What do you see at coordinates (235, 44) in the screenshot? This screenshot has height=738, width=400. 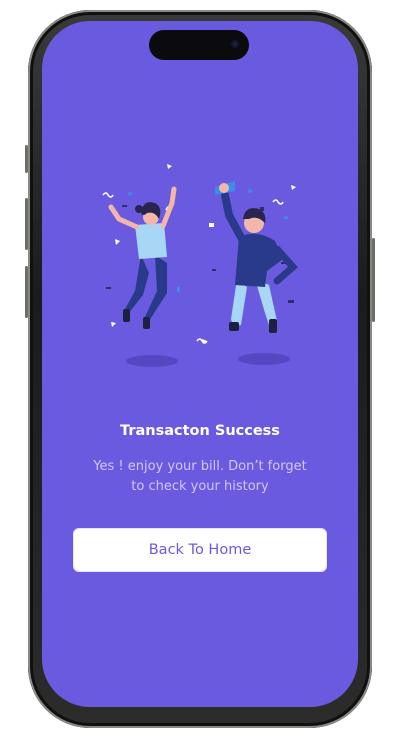 I see `camera-icon` at bounding box center [235, 44].